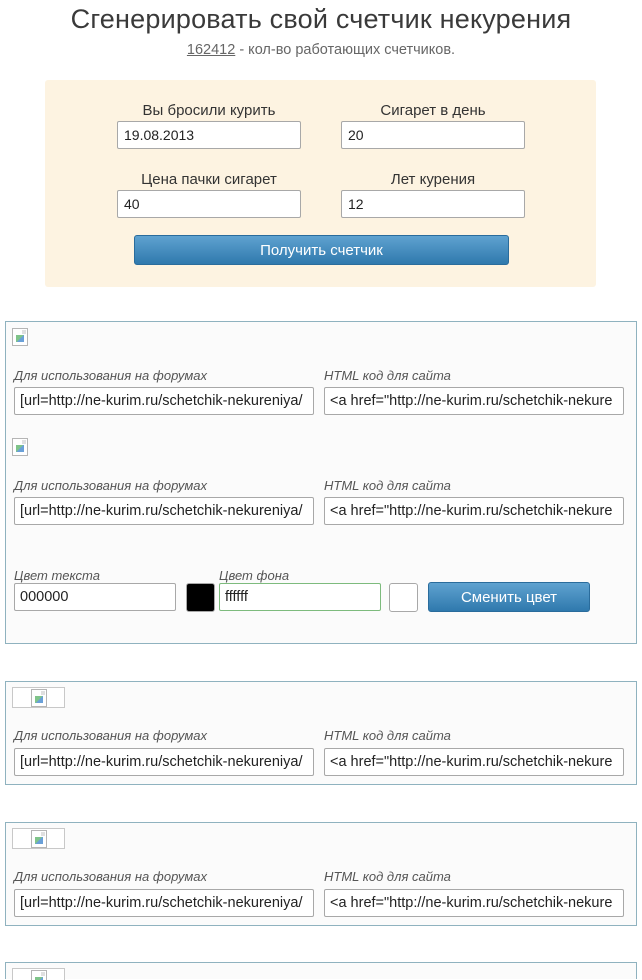 The width and height of the screenshot is (642, 980). I want to click on pack-price-input, so click(209, 204).